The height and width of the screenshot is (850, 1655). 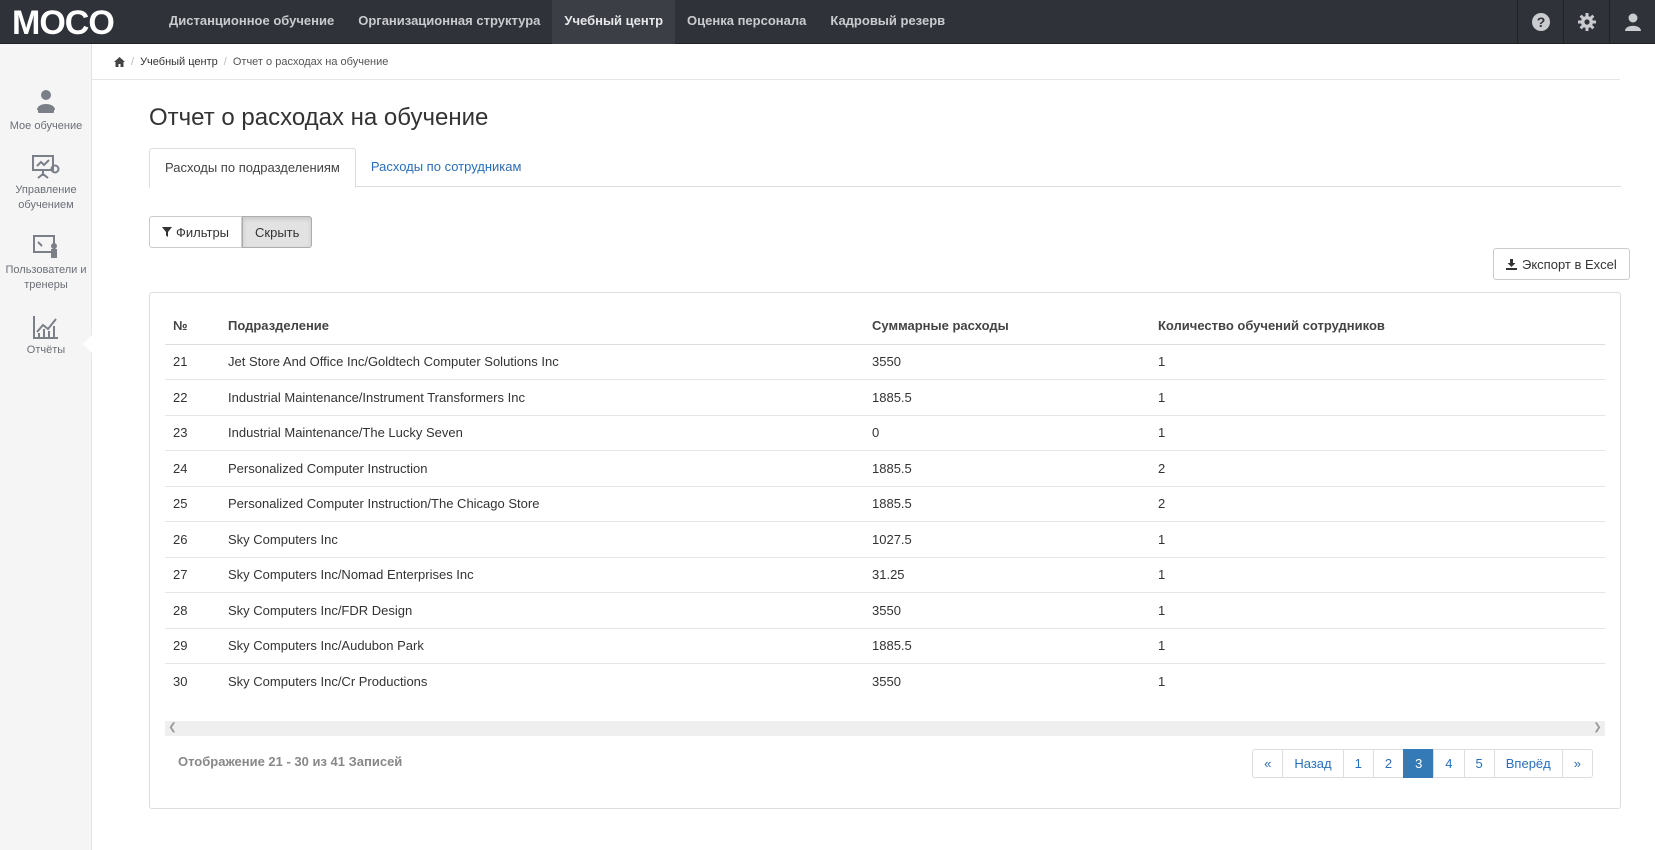 I want to click on filter-button-group: Фильтры Скрыть, so click(x=231, y=232).